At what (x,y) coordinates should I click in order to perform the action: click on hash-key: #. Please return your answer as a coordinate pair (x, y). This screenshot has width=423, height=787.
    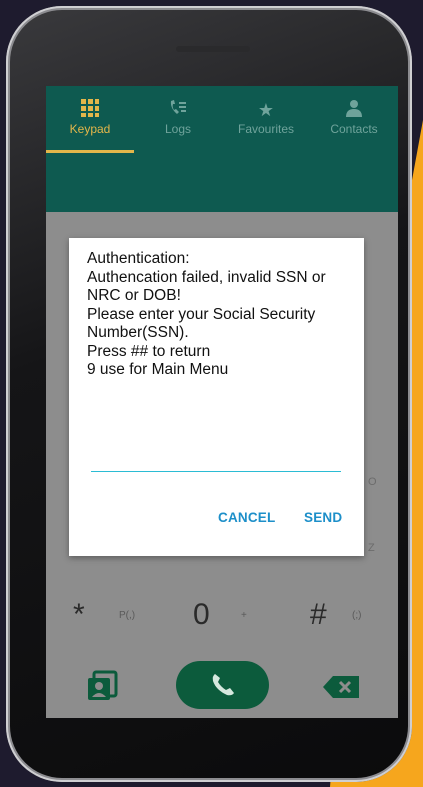
    Looking at the image, I should click on (318, 615).